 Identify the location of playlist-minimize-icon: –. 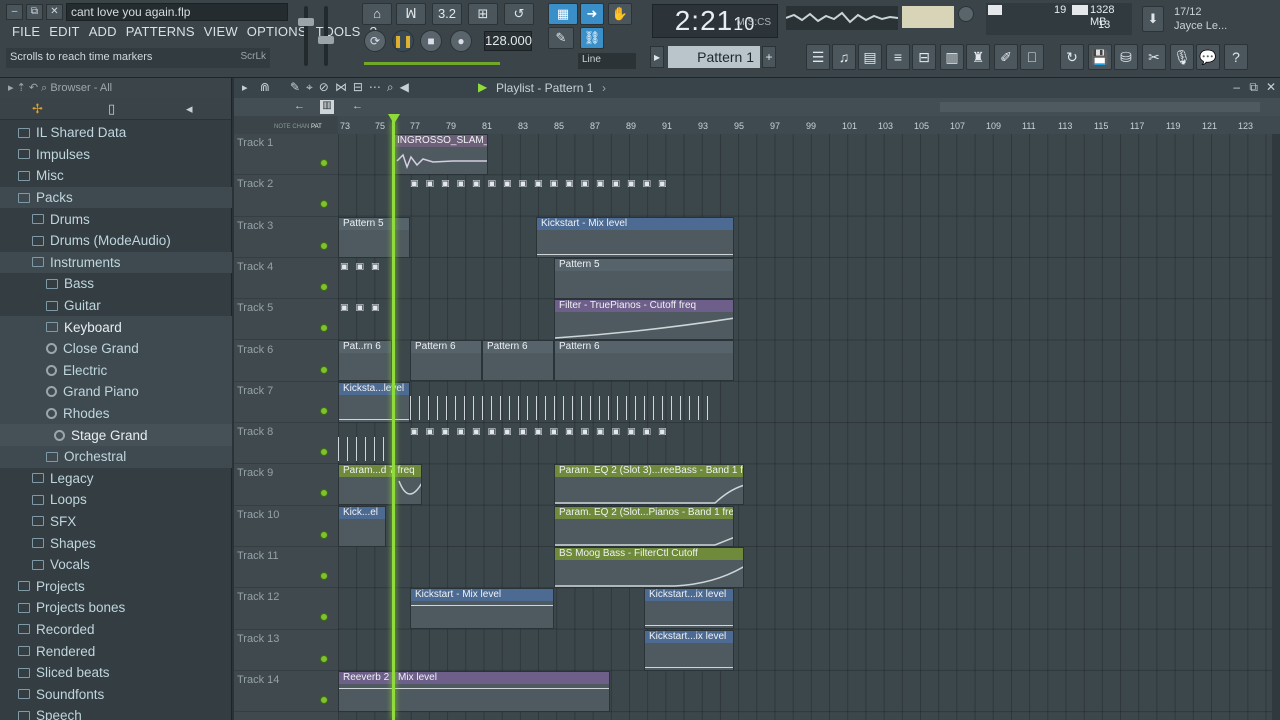
(1236, 87).